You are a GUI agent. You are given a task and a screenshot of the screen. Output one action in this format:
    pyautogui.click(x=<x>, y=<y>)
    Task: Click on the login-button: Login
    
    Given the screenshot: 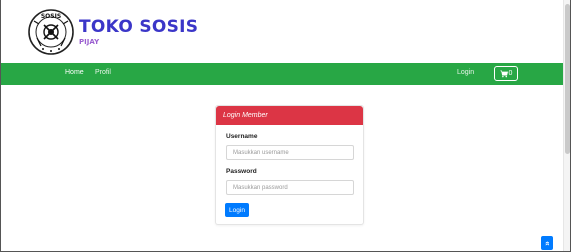 What is the action you would take?
    pyautogui.click(x=237, y=210)
    